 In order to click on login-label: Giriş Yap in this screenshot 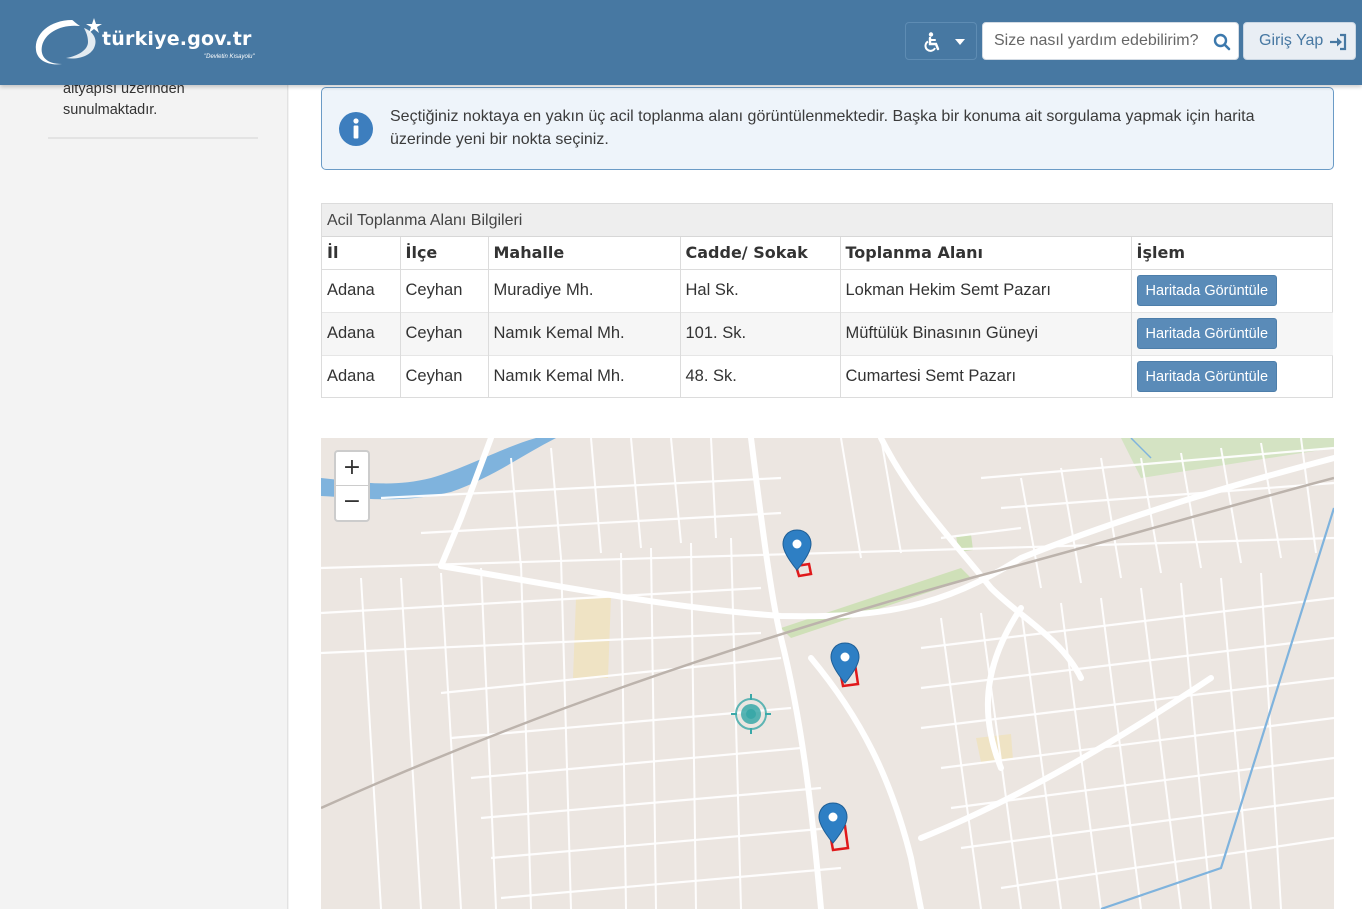, I will do `click(1291, 40)`.